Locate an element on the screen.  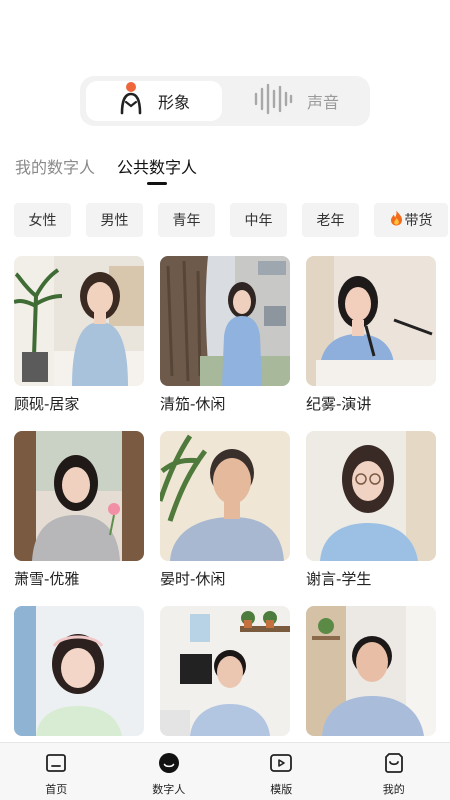
chip-label: 中年 is located at coordinates (258, 221).